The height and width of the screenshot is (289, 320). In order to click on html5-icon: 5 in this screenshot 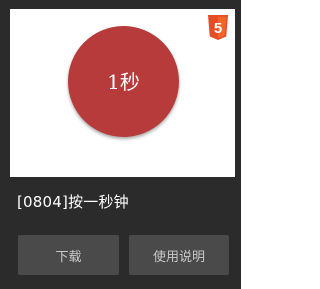, I will do `click(218, 27)`.